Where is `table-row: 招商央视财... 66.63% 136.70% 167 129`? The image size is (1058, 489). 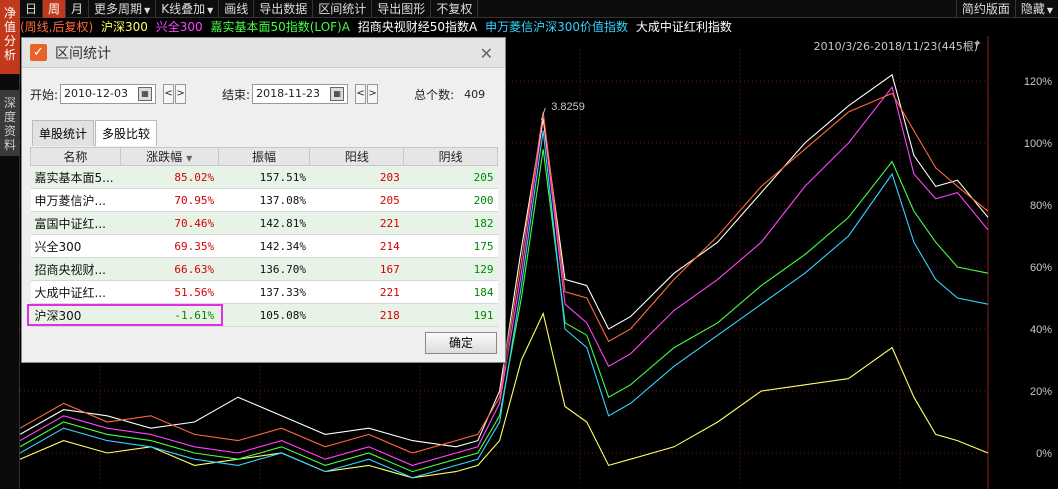
table-row: 招商央视财... 66.63% 136.70% 167 129 is located at coordinates (264, 269).